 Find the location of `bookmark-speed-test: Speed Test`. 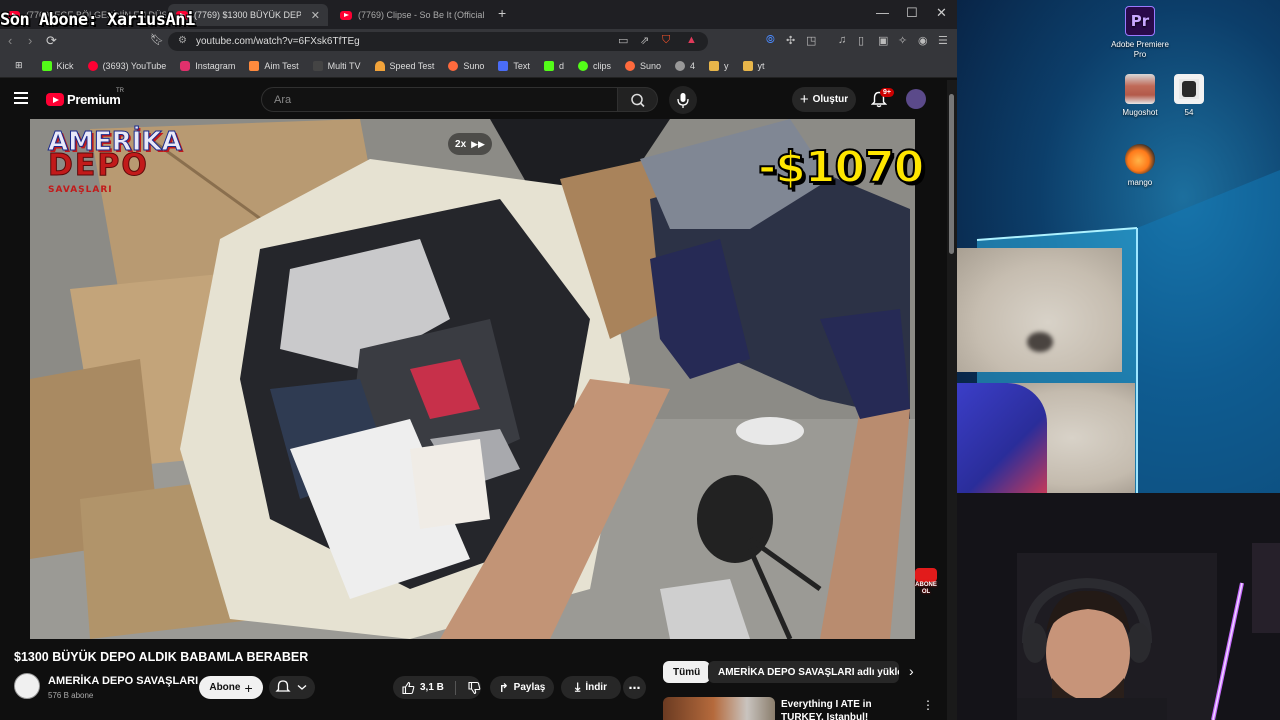

bookmark-speed-test: Speed Test is located at coordinates (405, 65).